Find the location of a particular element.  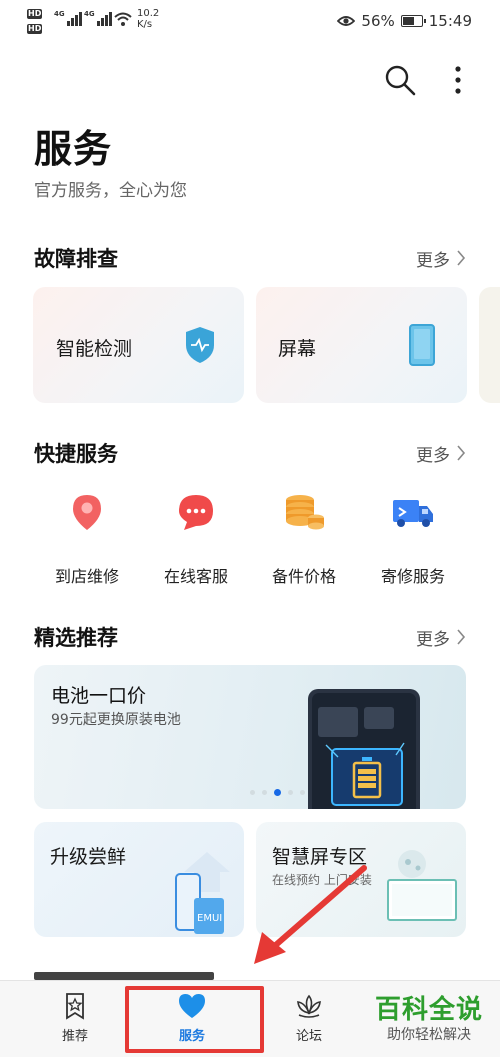

section-title: 故障排查 is located at coordinates (76, 259).